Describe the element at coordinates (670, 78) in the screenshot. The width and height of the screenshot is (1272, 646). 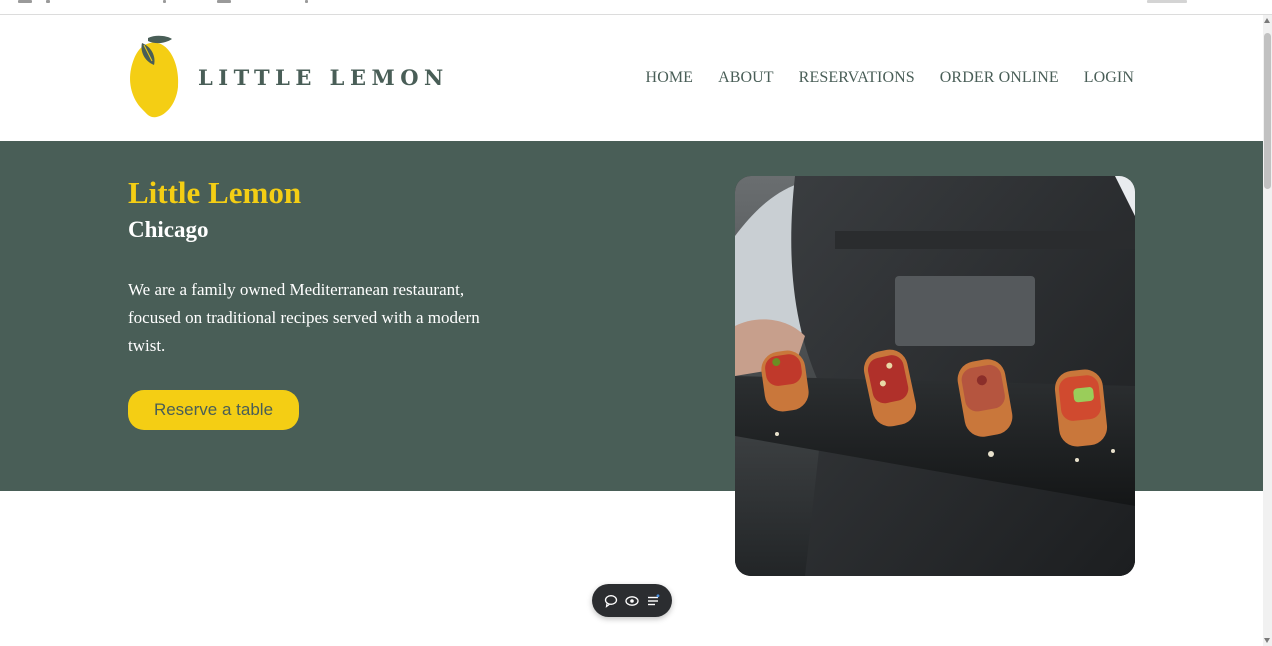
I see `nav-home: HOME` at that location.